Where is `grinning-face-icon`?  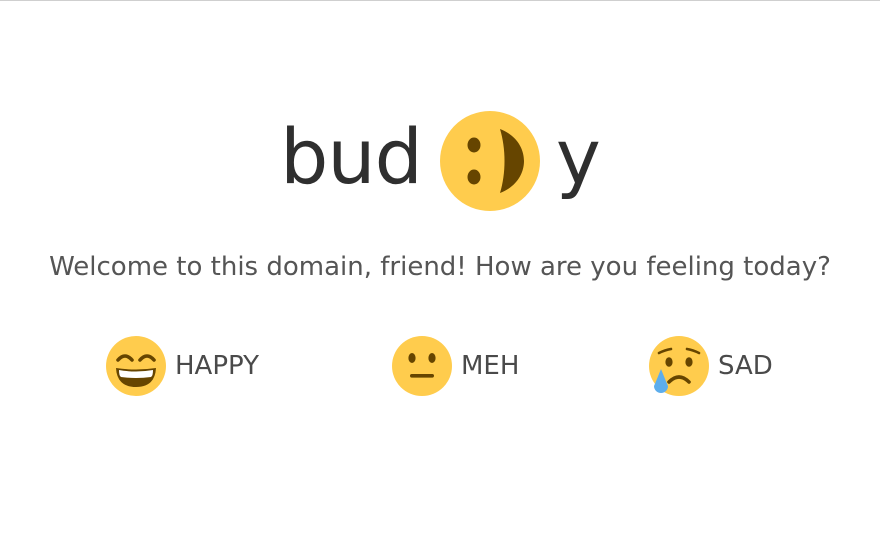 grinning-face-icon is located at coordinates (136, 366).